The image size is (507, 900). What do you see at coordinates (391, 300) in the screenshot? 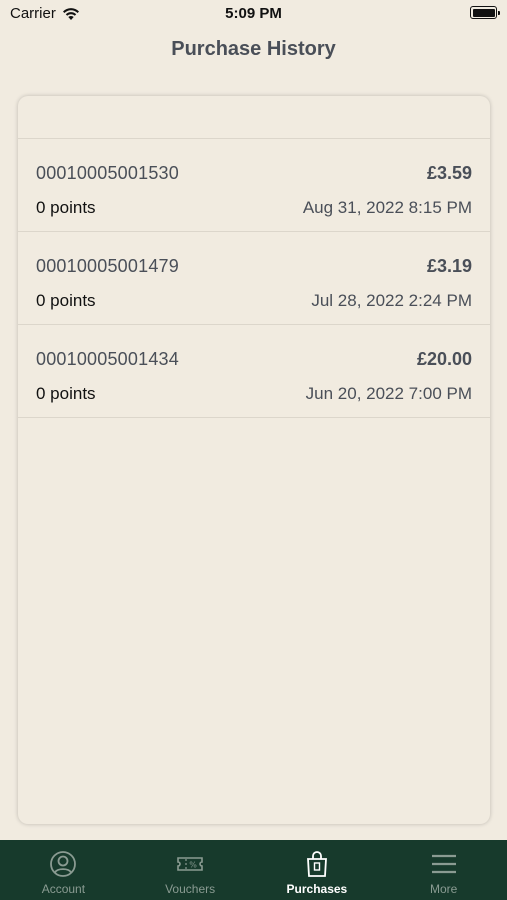
I see `purchase-date: Jul 28, 2022 2:24 PM` at bounding box center [391, 300].